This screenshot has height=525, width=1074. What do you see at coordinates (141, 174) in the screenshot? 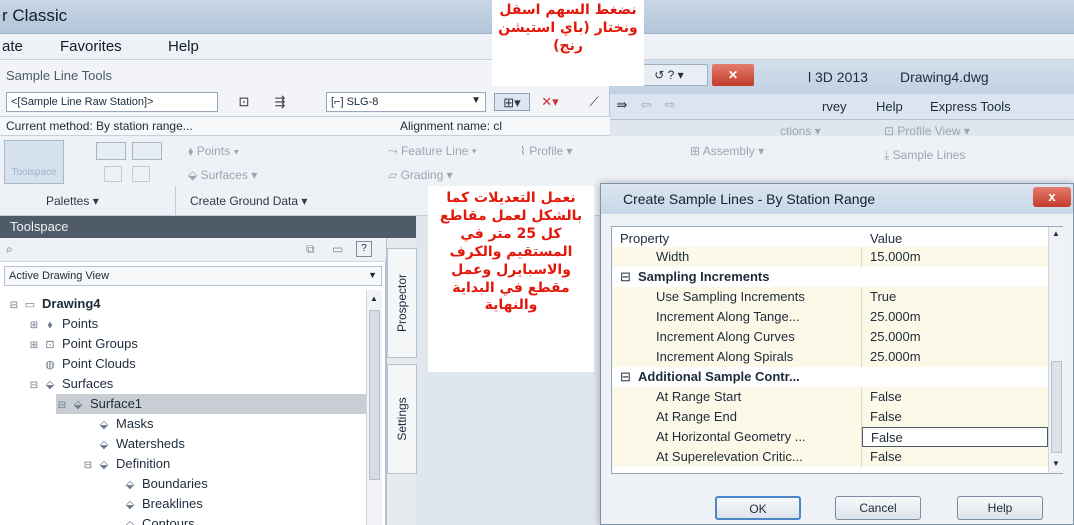
I see `event-viewer-icon` at bounding box center [141, 174].